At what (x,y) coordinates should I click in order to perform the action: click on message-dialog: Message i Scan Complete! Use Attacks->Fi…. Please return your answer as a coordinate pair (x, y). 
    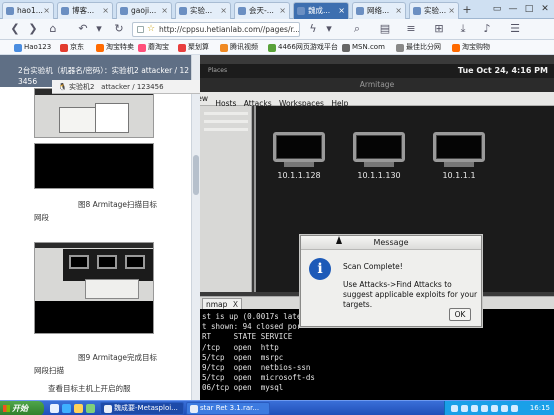
    Looking at the image, I should click on (391, 281).